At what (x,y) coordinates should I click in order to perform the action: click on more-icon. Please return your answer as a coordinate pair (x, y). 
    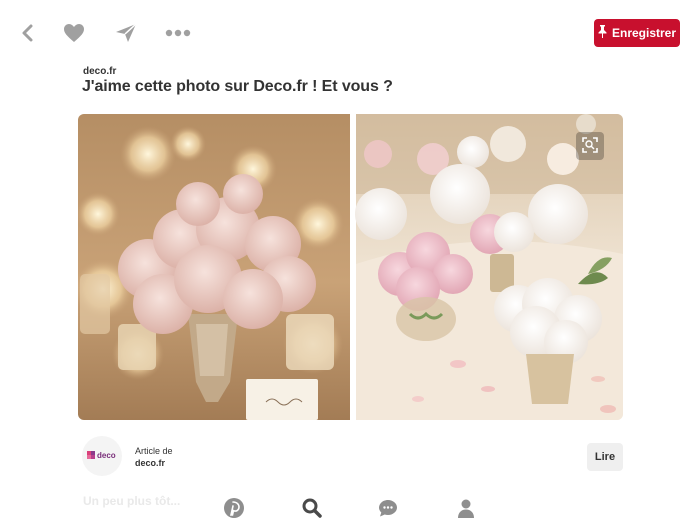
    Looking at the image, I should click on (178, 33).